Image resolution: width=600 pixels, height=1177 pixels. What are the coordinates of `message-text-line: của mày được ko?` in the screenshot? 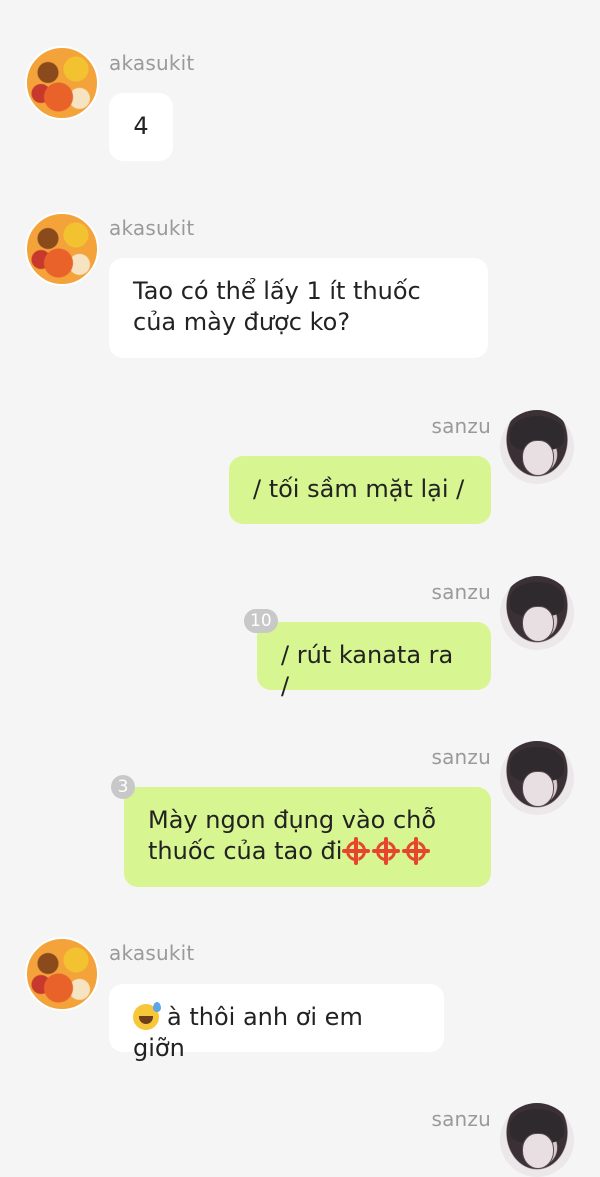 It's located at (242, 322).